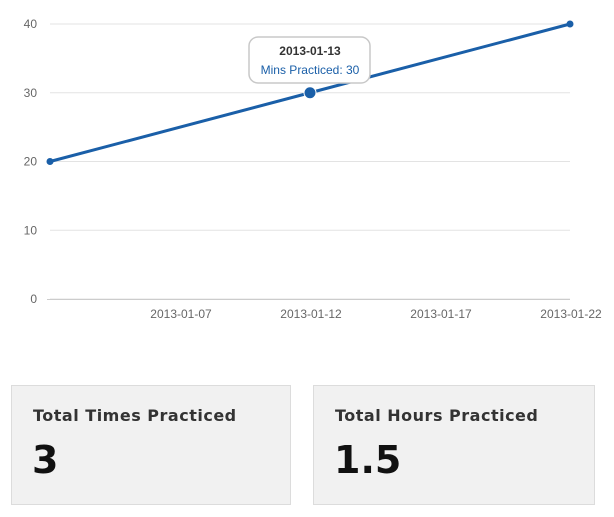 Image resolution: width=614 pixels, height=517 pixels. I want to click on total-hours-practiced-card: Total Hours Practiced 1.5, so click(454, 445).